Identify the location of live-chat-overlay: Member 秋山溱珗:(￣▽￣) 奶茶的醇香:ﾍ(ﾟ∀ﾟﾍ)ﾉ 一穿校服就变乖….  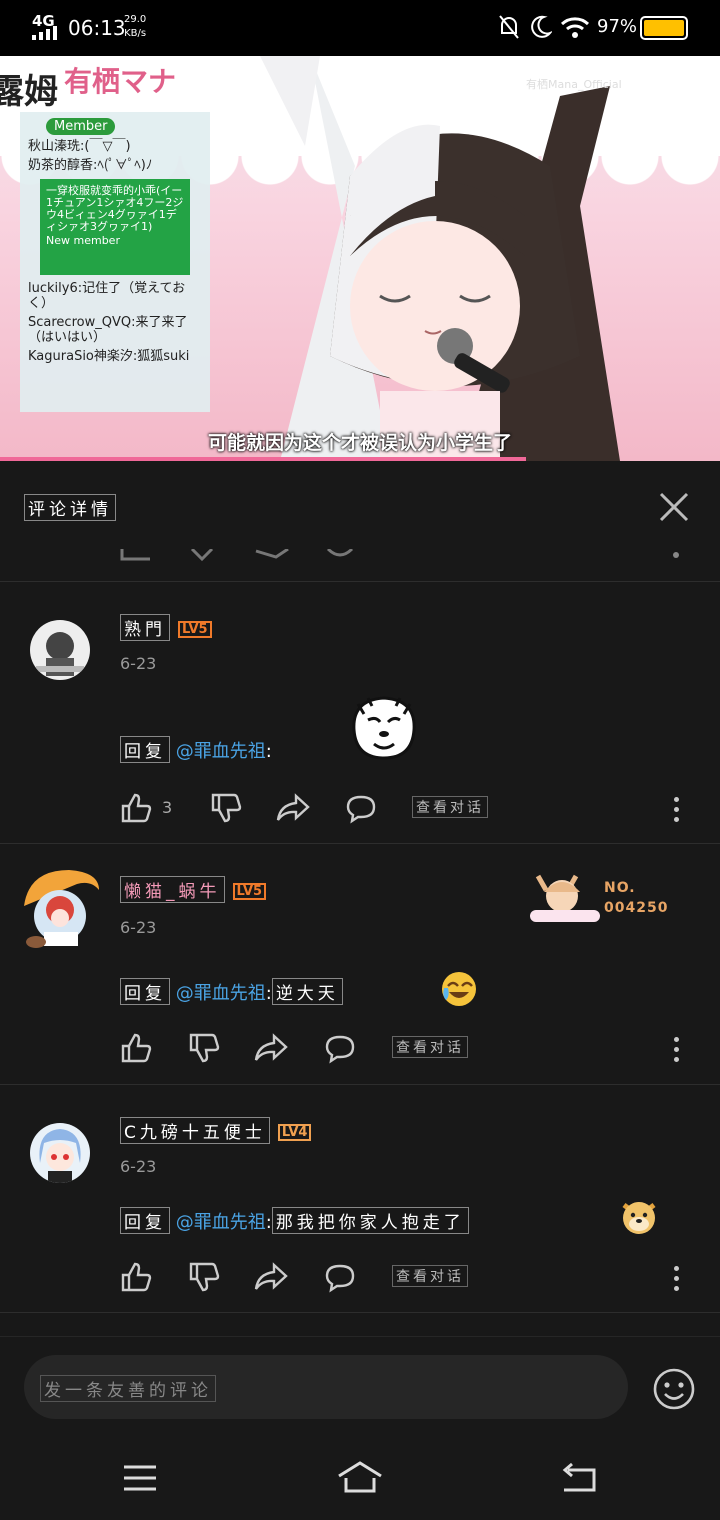
(115, 262).